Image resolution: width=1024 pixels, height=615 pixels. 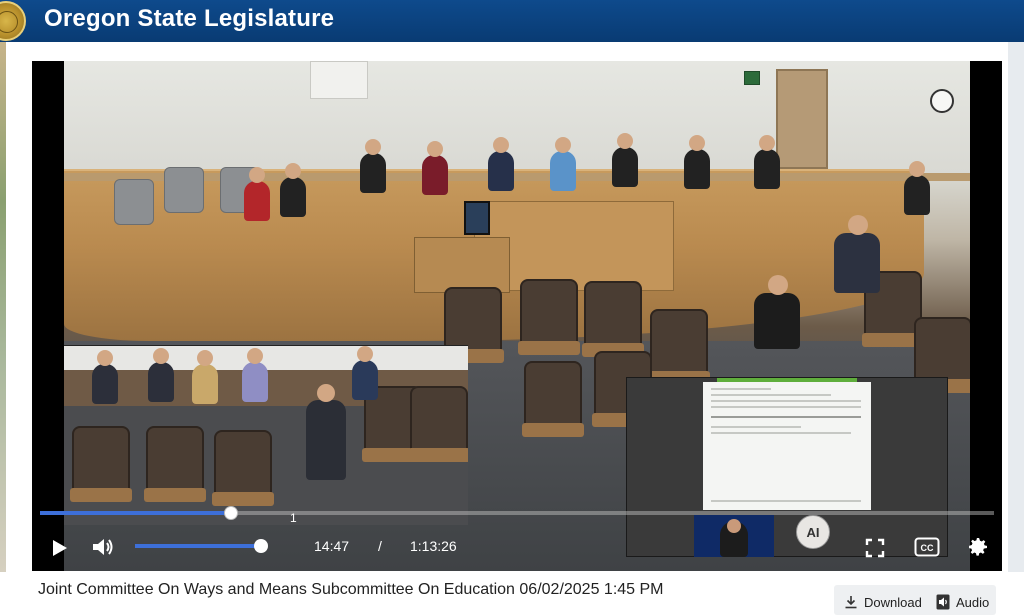 I want to click on fullscreen-button, so click(x=875, y=548).